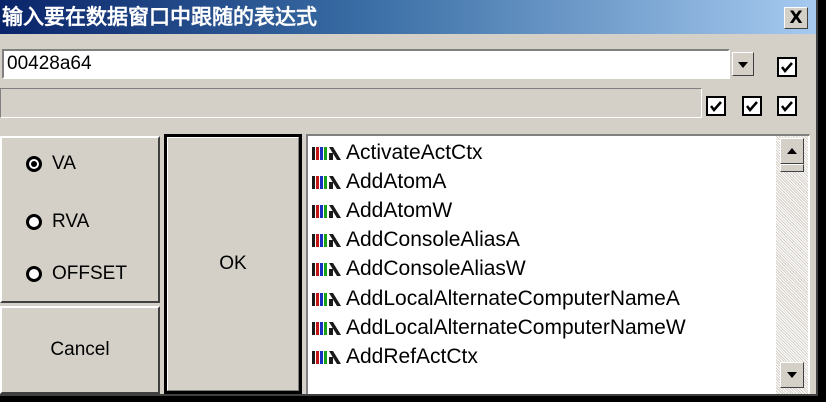  What do you see at coordinates (89, 273) in the screenshot?
I see `radio-label-offset: OFFSET` at bounding box center [89, 273].